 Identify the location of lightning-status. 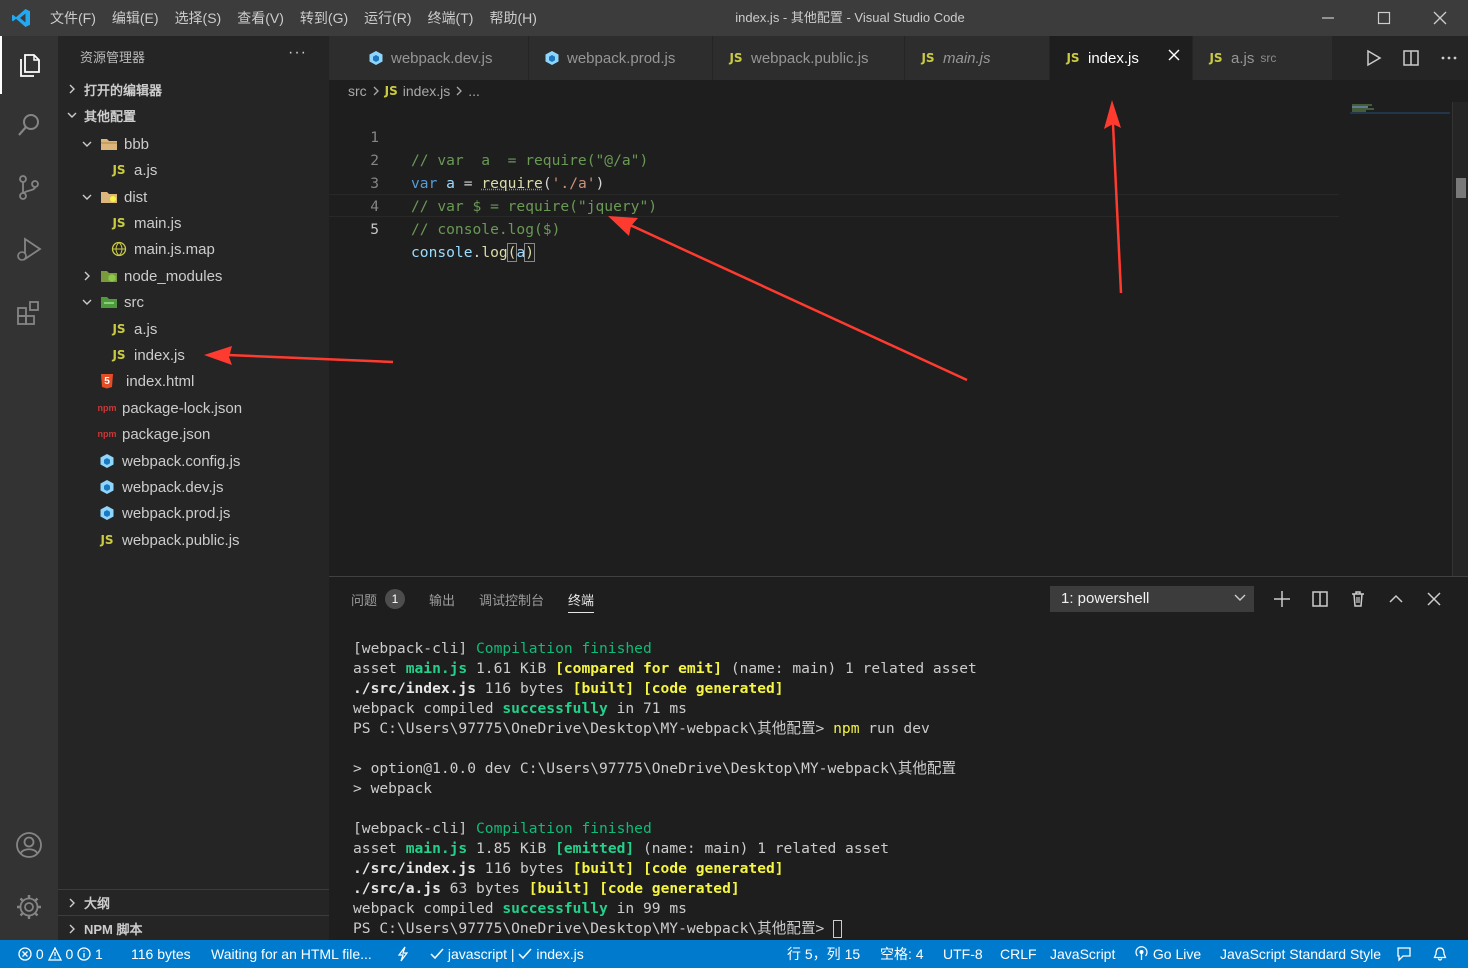
(403, 954).